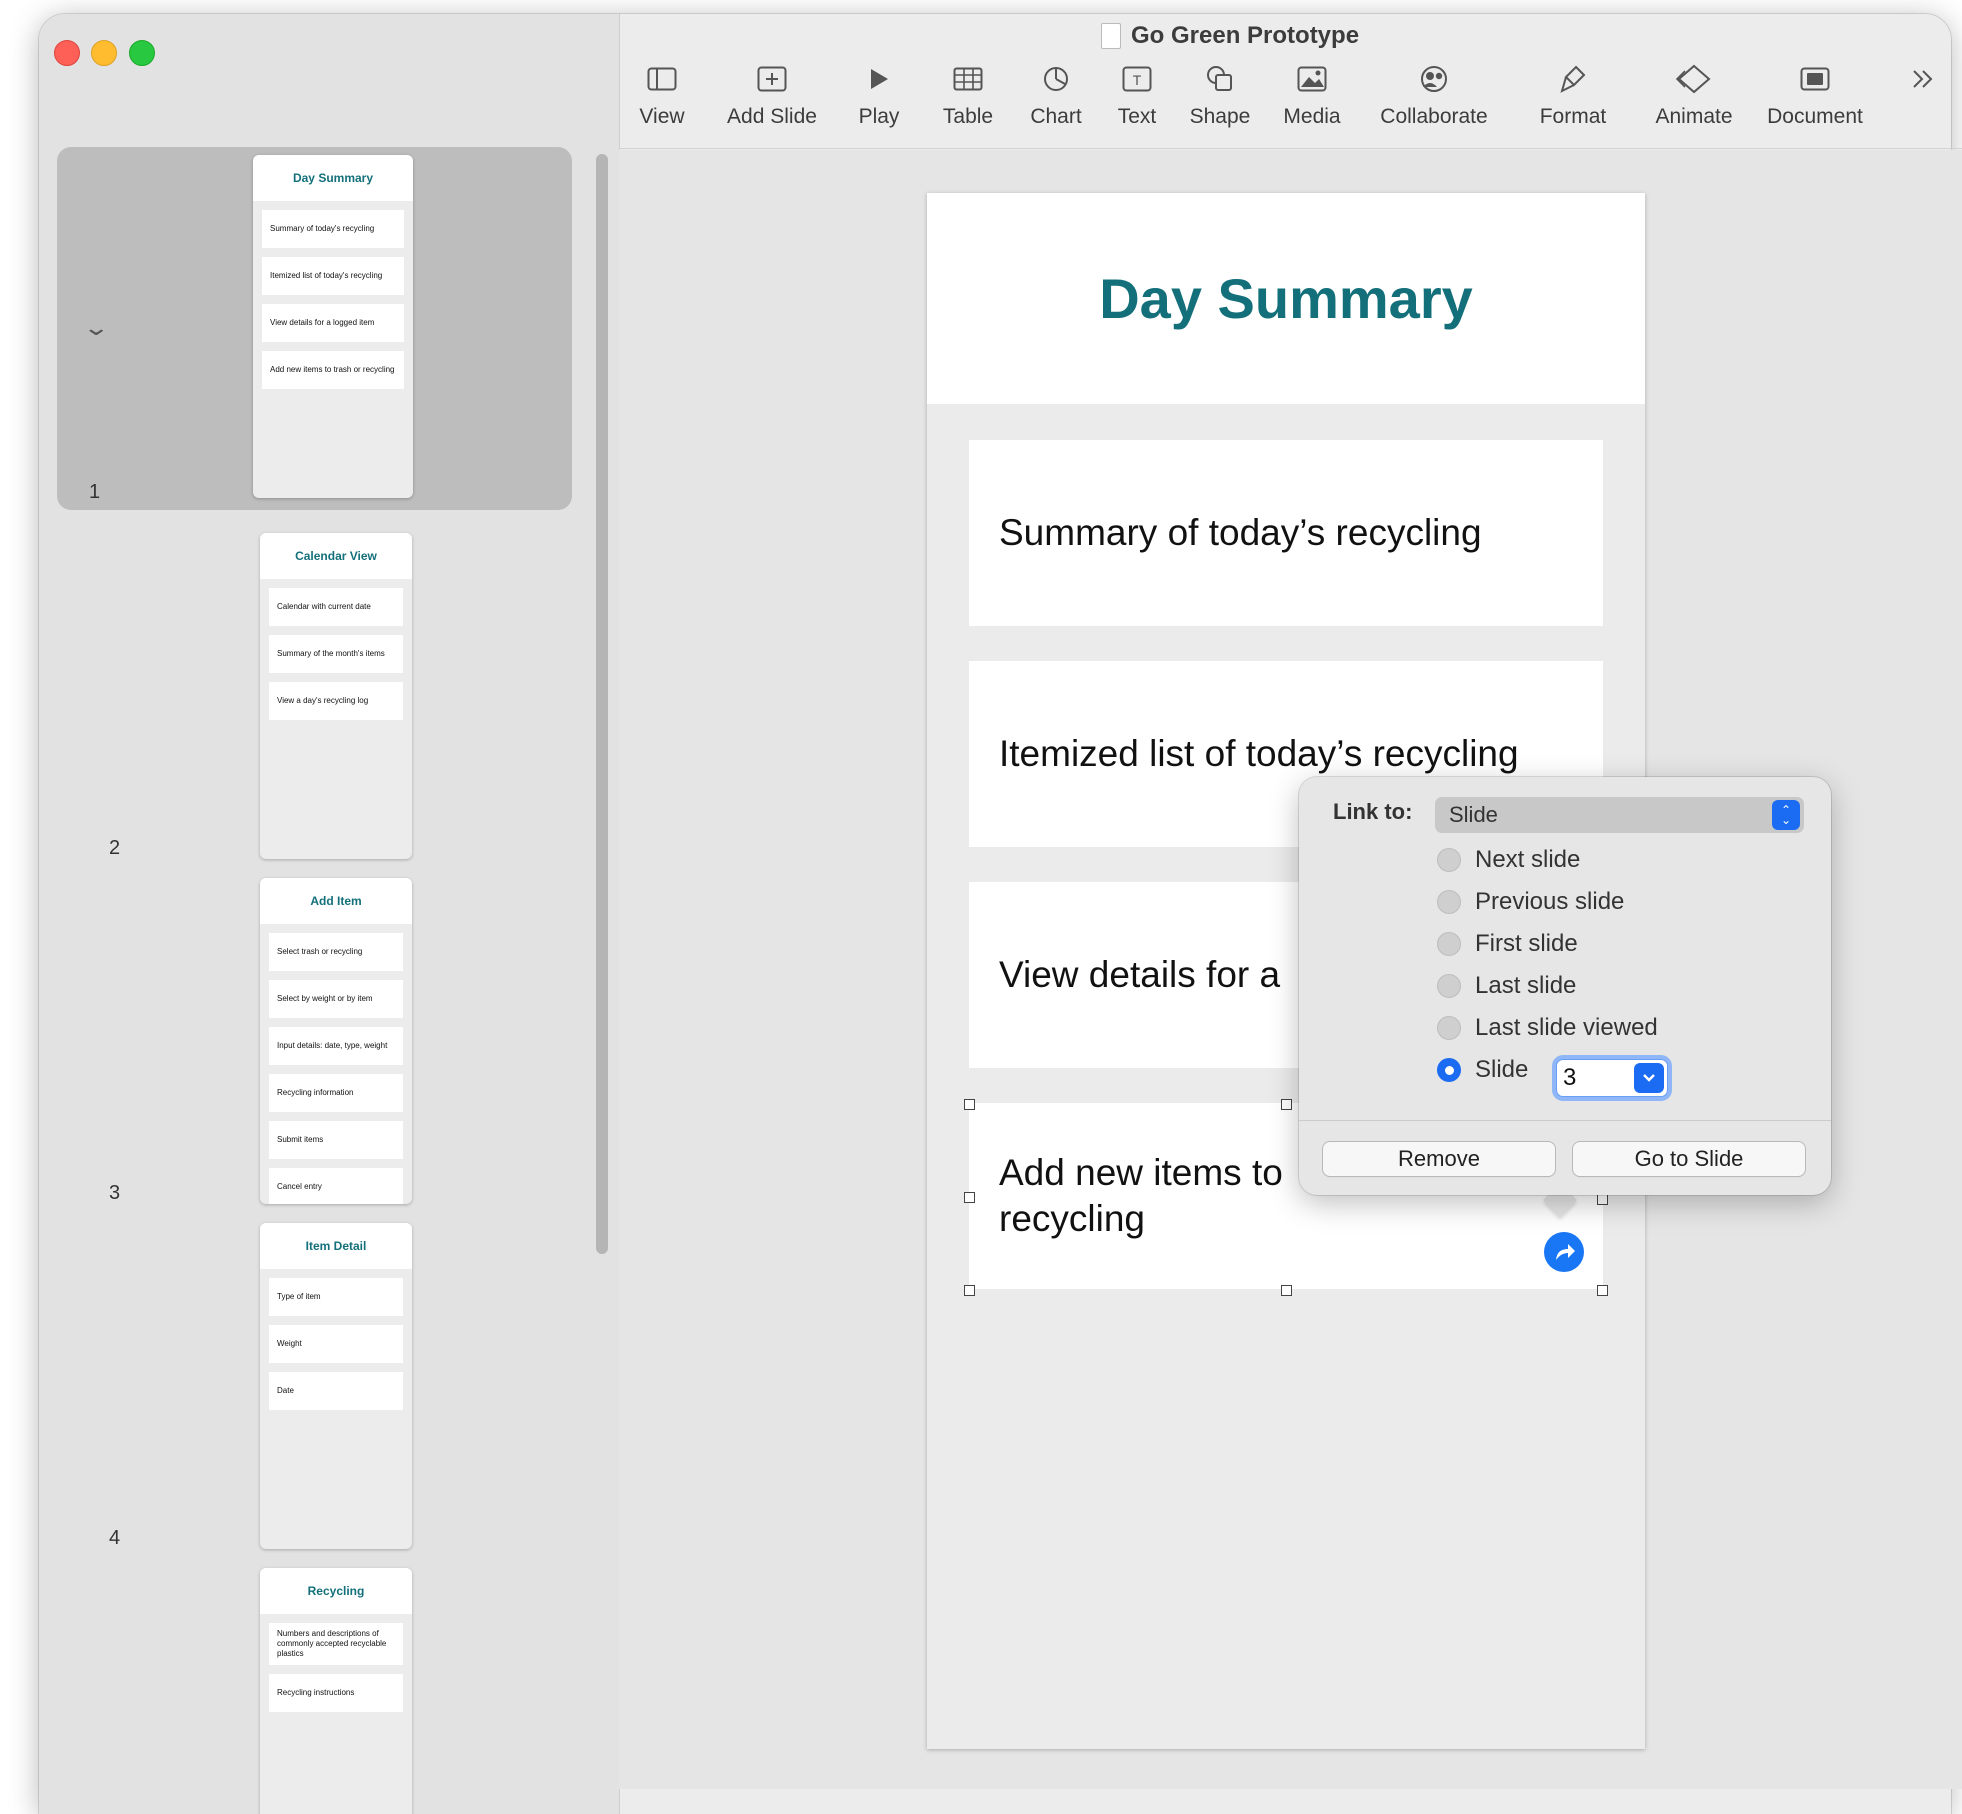 Image resolution: width=1962 pixels, height=1814 pixels. What do you see at coordinates (104, 53) in the screenshot?
I see `minimize-window-button` at bounding box center [104, 53].